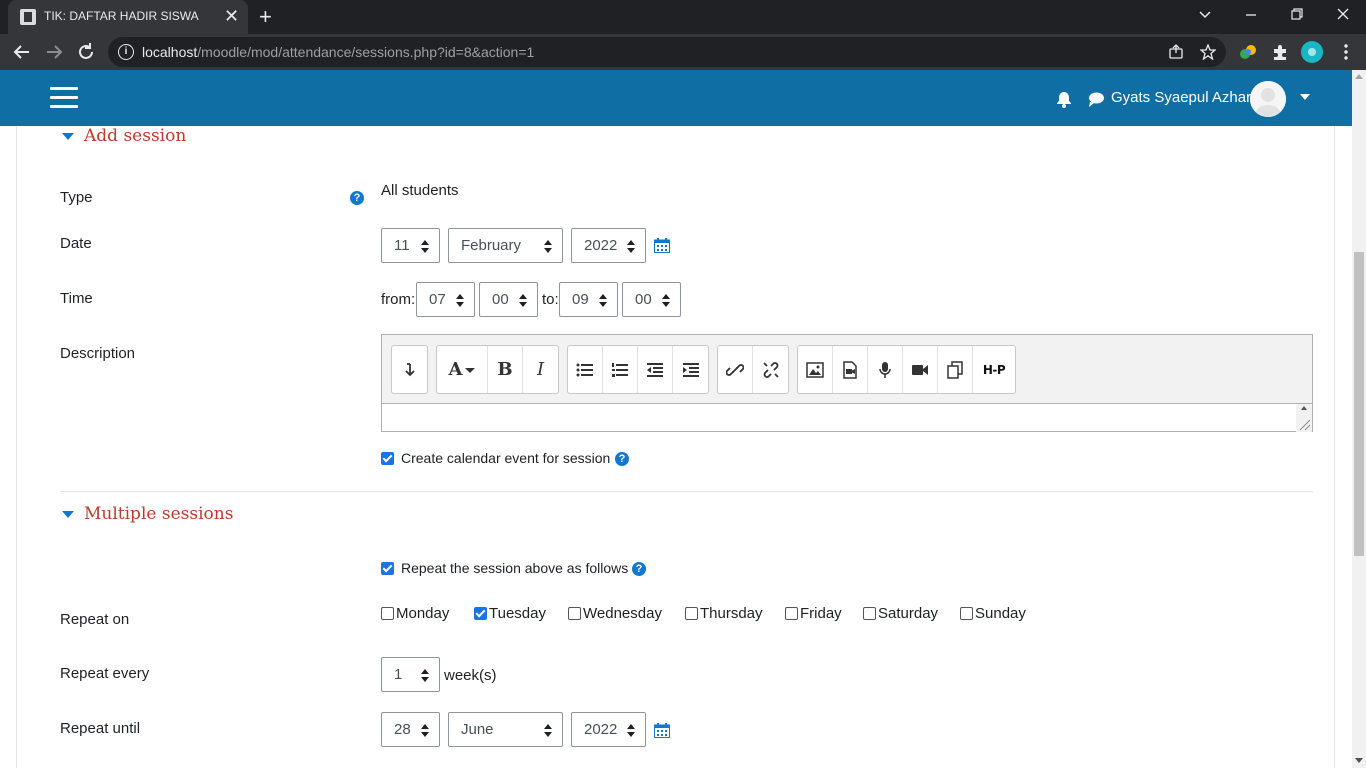 The width and height of the screenshot is (1366, 768). Describe the element at coordinates (821, 613) in the screenshot. I see `day-label-friday: Friday` at that location.